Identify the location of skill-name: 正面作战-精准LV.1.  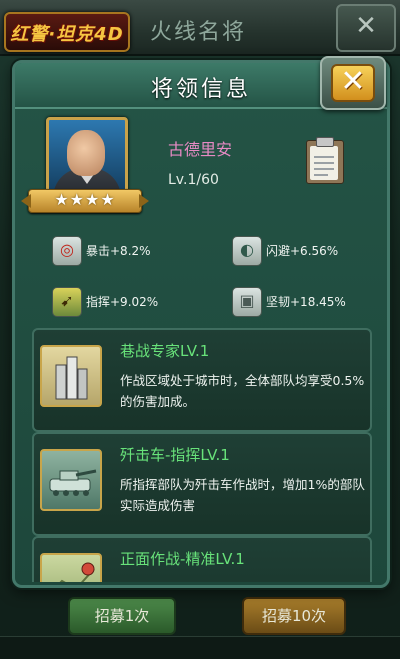
(182, 559).